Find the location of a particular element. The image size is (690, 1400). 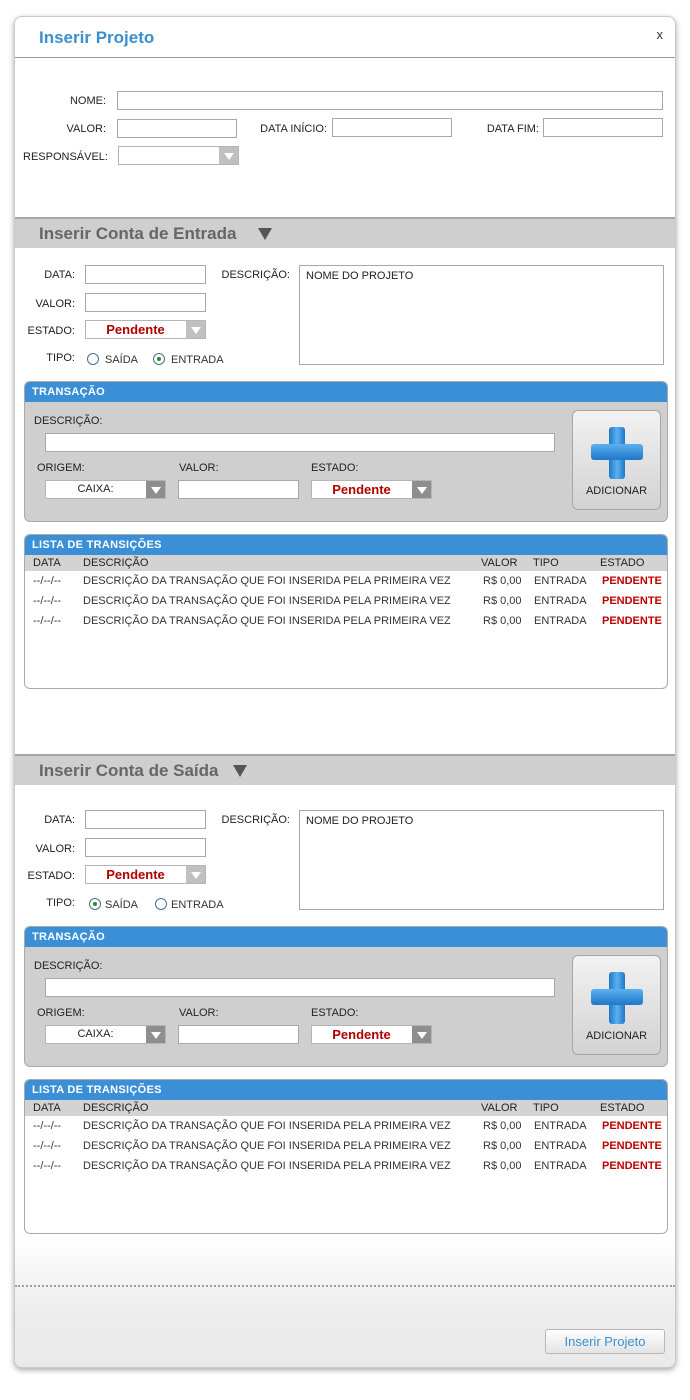

saida-valor-input is located at coordinates (145, 847).